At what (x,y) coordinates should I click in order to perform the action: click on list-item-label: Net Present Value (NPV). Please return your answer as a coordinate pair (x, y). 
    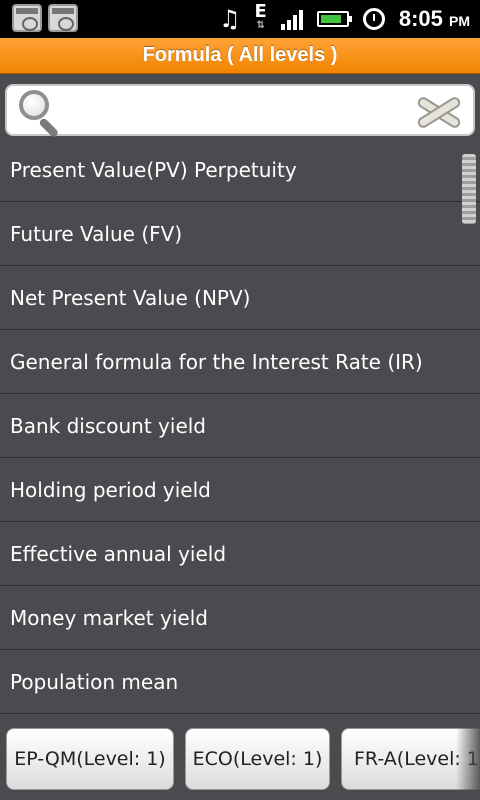
    Looking at the image, I should click on (130, 297).